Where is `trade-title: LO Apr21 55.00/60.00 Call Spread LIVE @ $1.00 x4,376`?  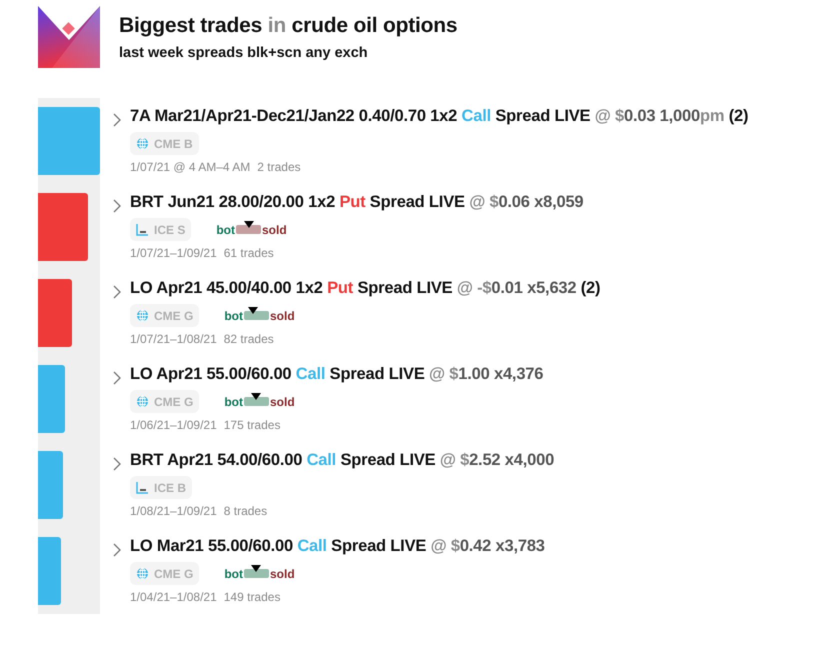 trade-title: LO Apr21 55.00/60.00 Call Spread LIVE @ $1.00 x4,376 is located at coordinates (337, 374).